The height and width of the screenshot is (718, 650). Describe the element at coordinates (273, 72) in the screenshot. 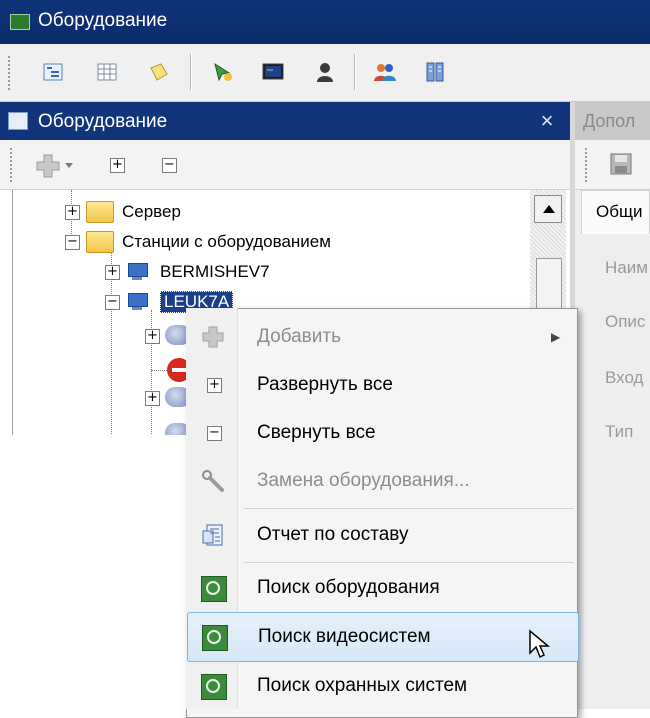

I see `monitor-icon` at that location.